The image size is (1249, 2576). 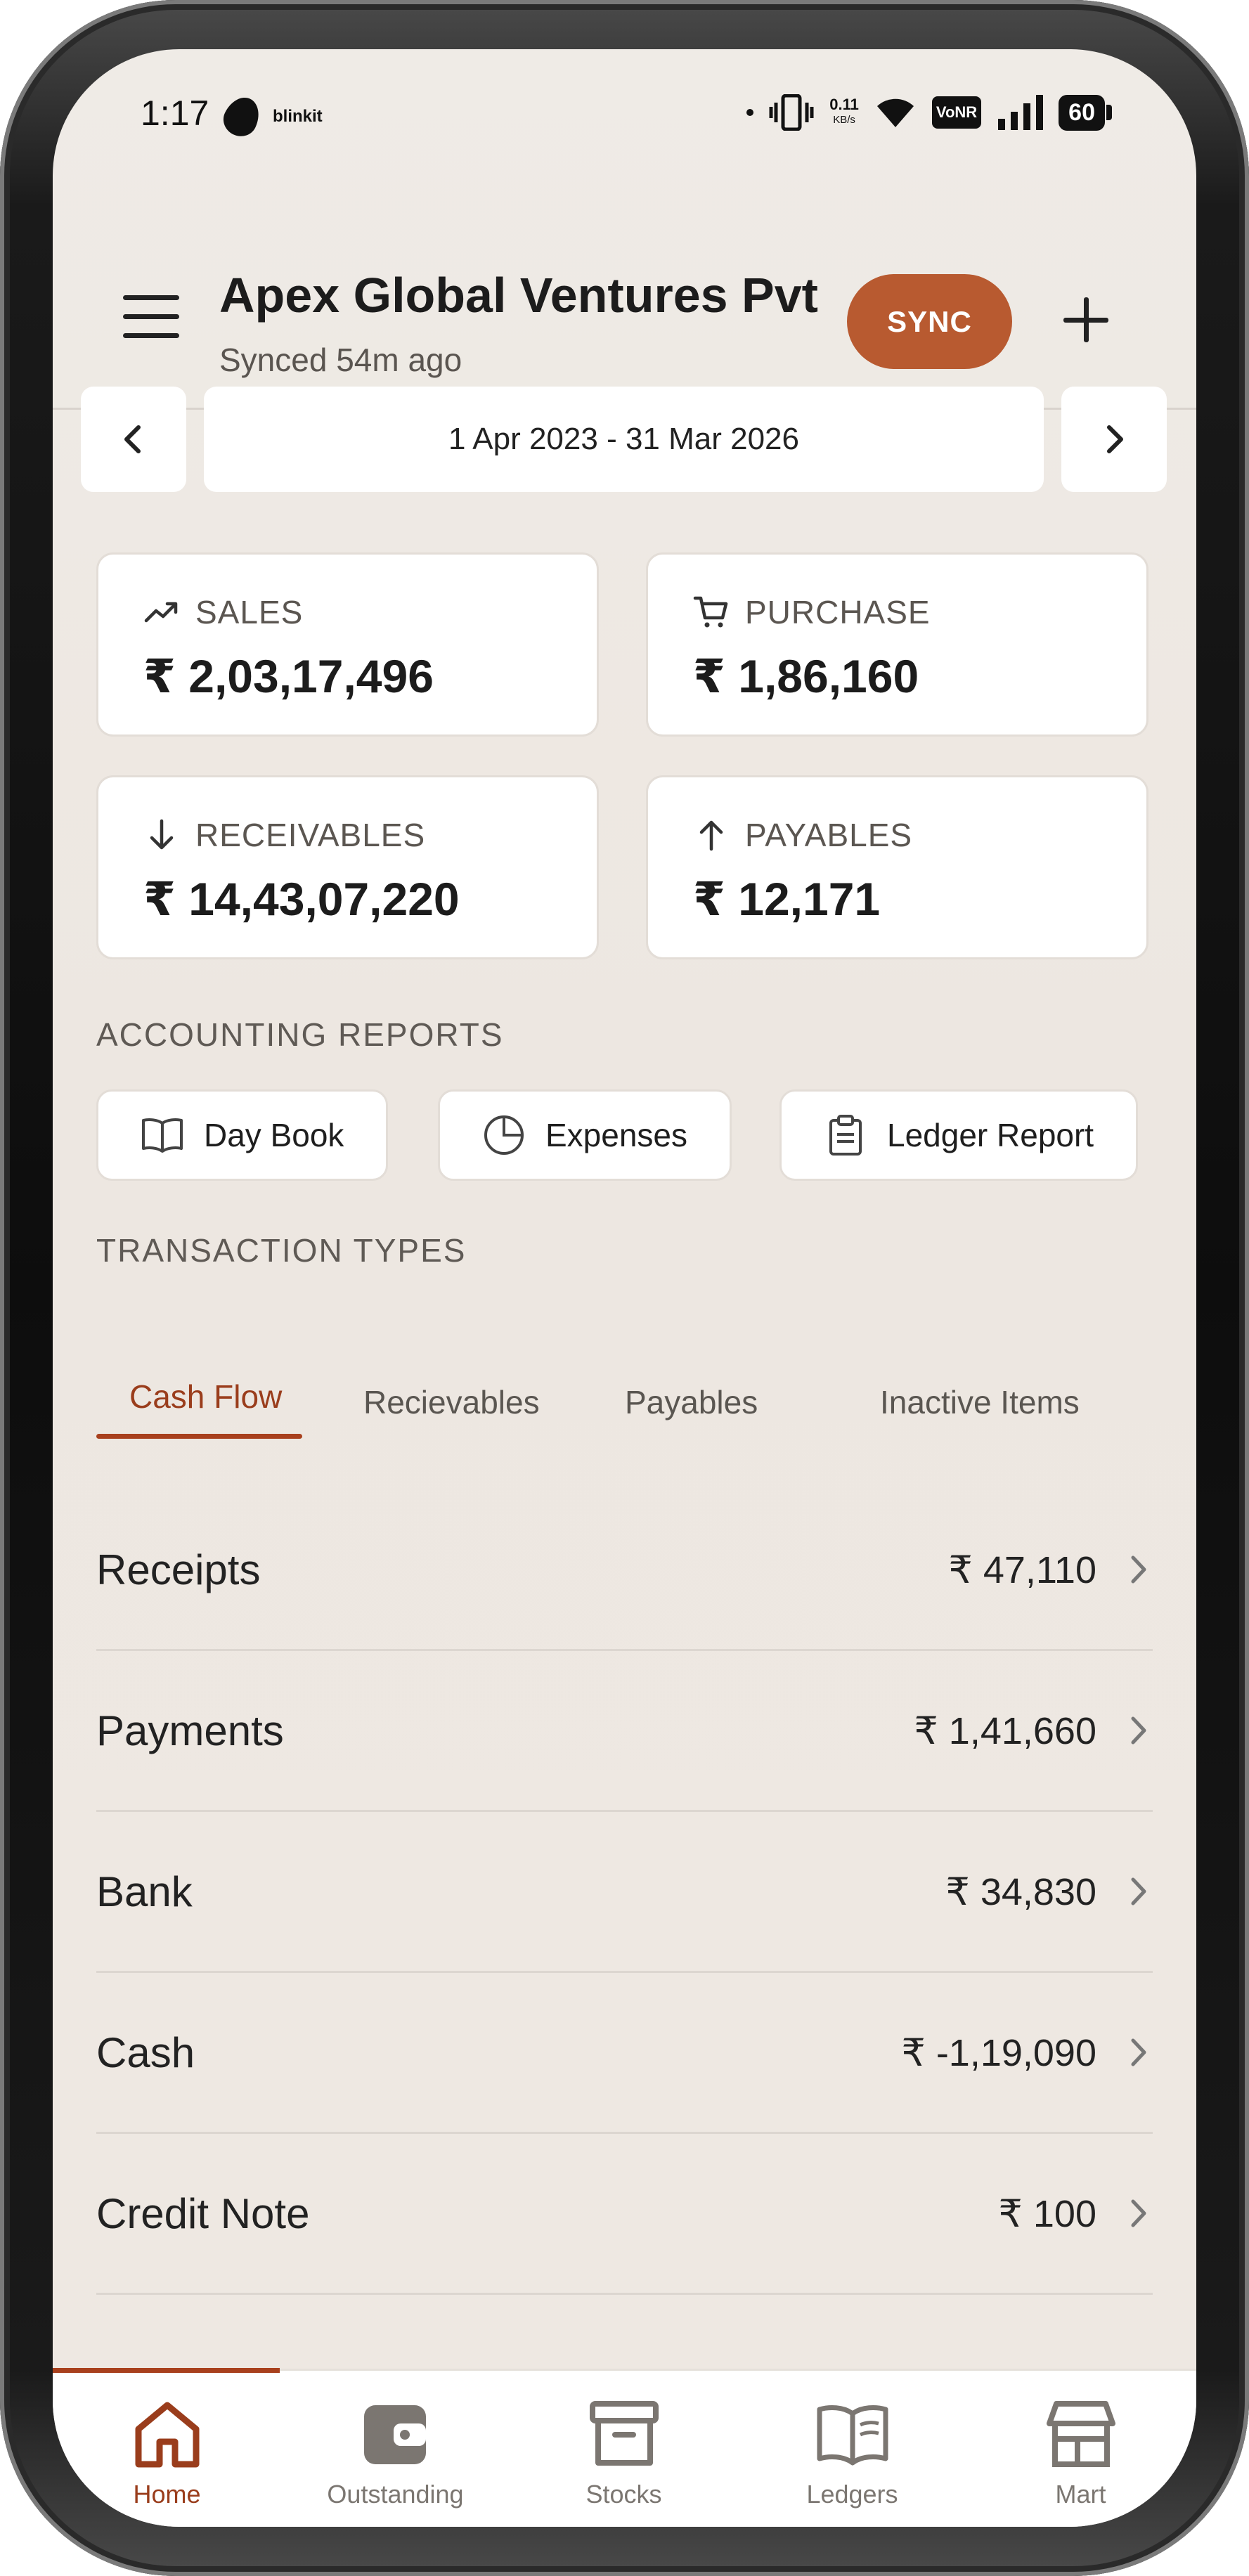 I want to click on list-item-credit-note: Credit Note ₹ 100, so click(x=624, y=2214).